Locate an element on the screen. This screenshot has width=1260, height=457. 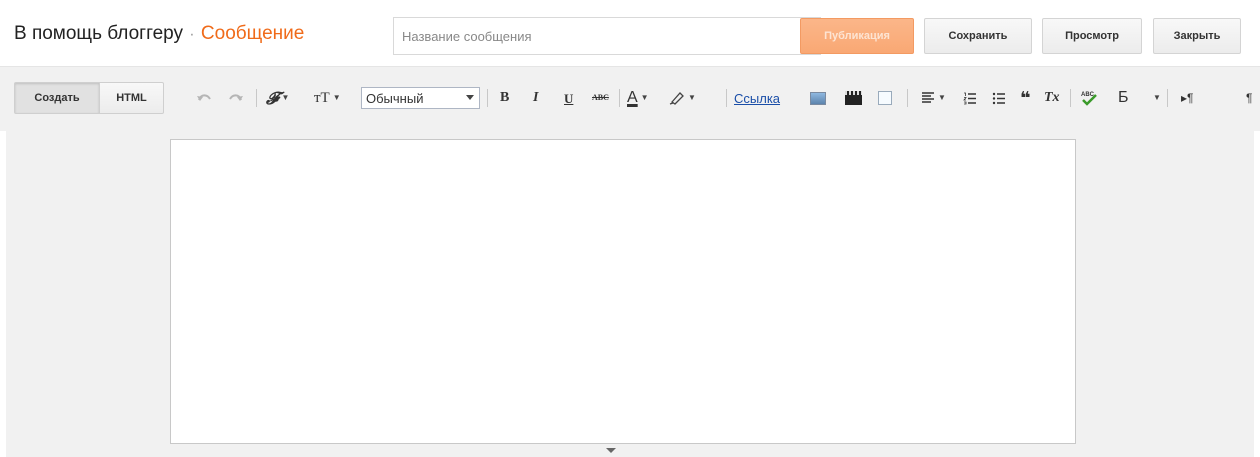
text-color-button: A ▼ is located at coordinates (638, 98).